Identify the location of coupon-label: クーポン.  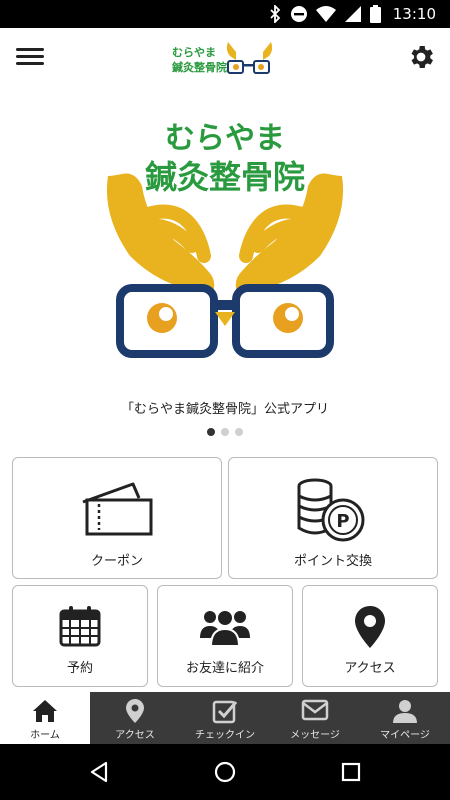
(116, 561).